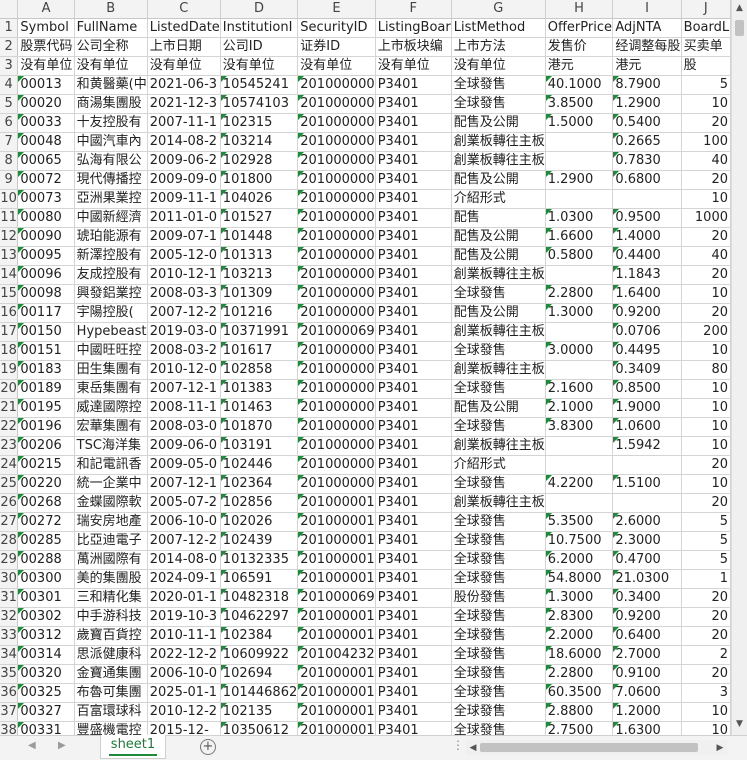 Image resolution: width=747 pixels, height=760 pixels. Describe the element at coordinates (111, 579) in the screenshot. I see `cell-b30: 美的集團股` at that location.